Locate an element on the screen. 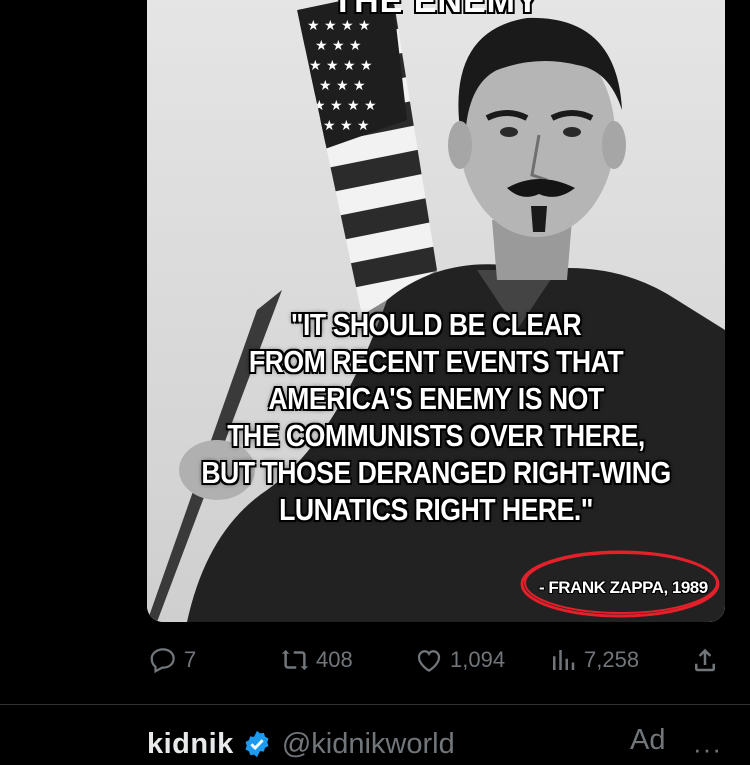 This screenshot has height=765, width=750. repost-button: 408 is located at coordinates (316, 660).